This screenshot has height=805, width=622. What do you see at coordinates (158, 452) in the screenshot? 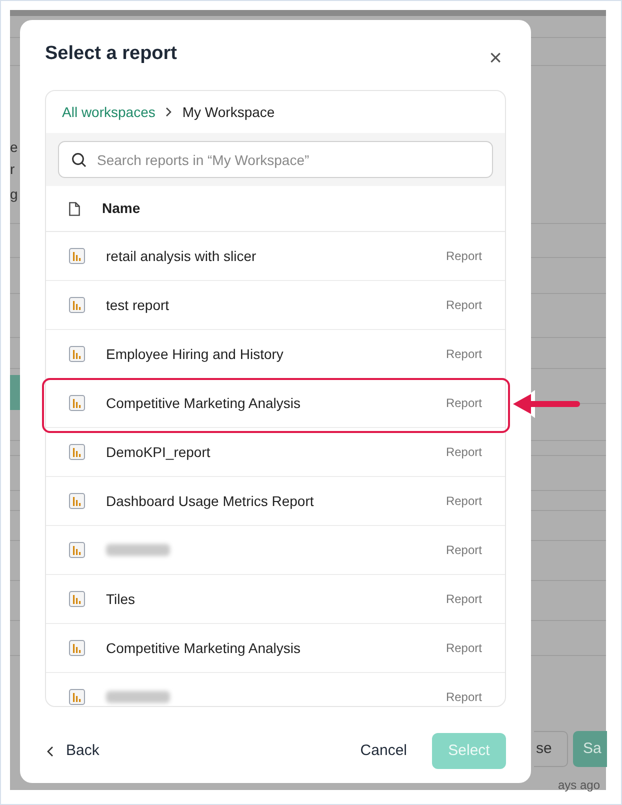
I see `report-name: DemoKPI_report` at bounding box center [158, 452].